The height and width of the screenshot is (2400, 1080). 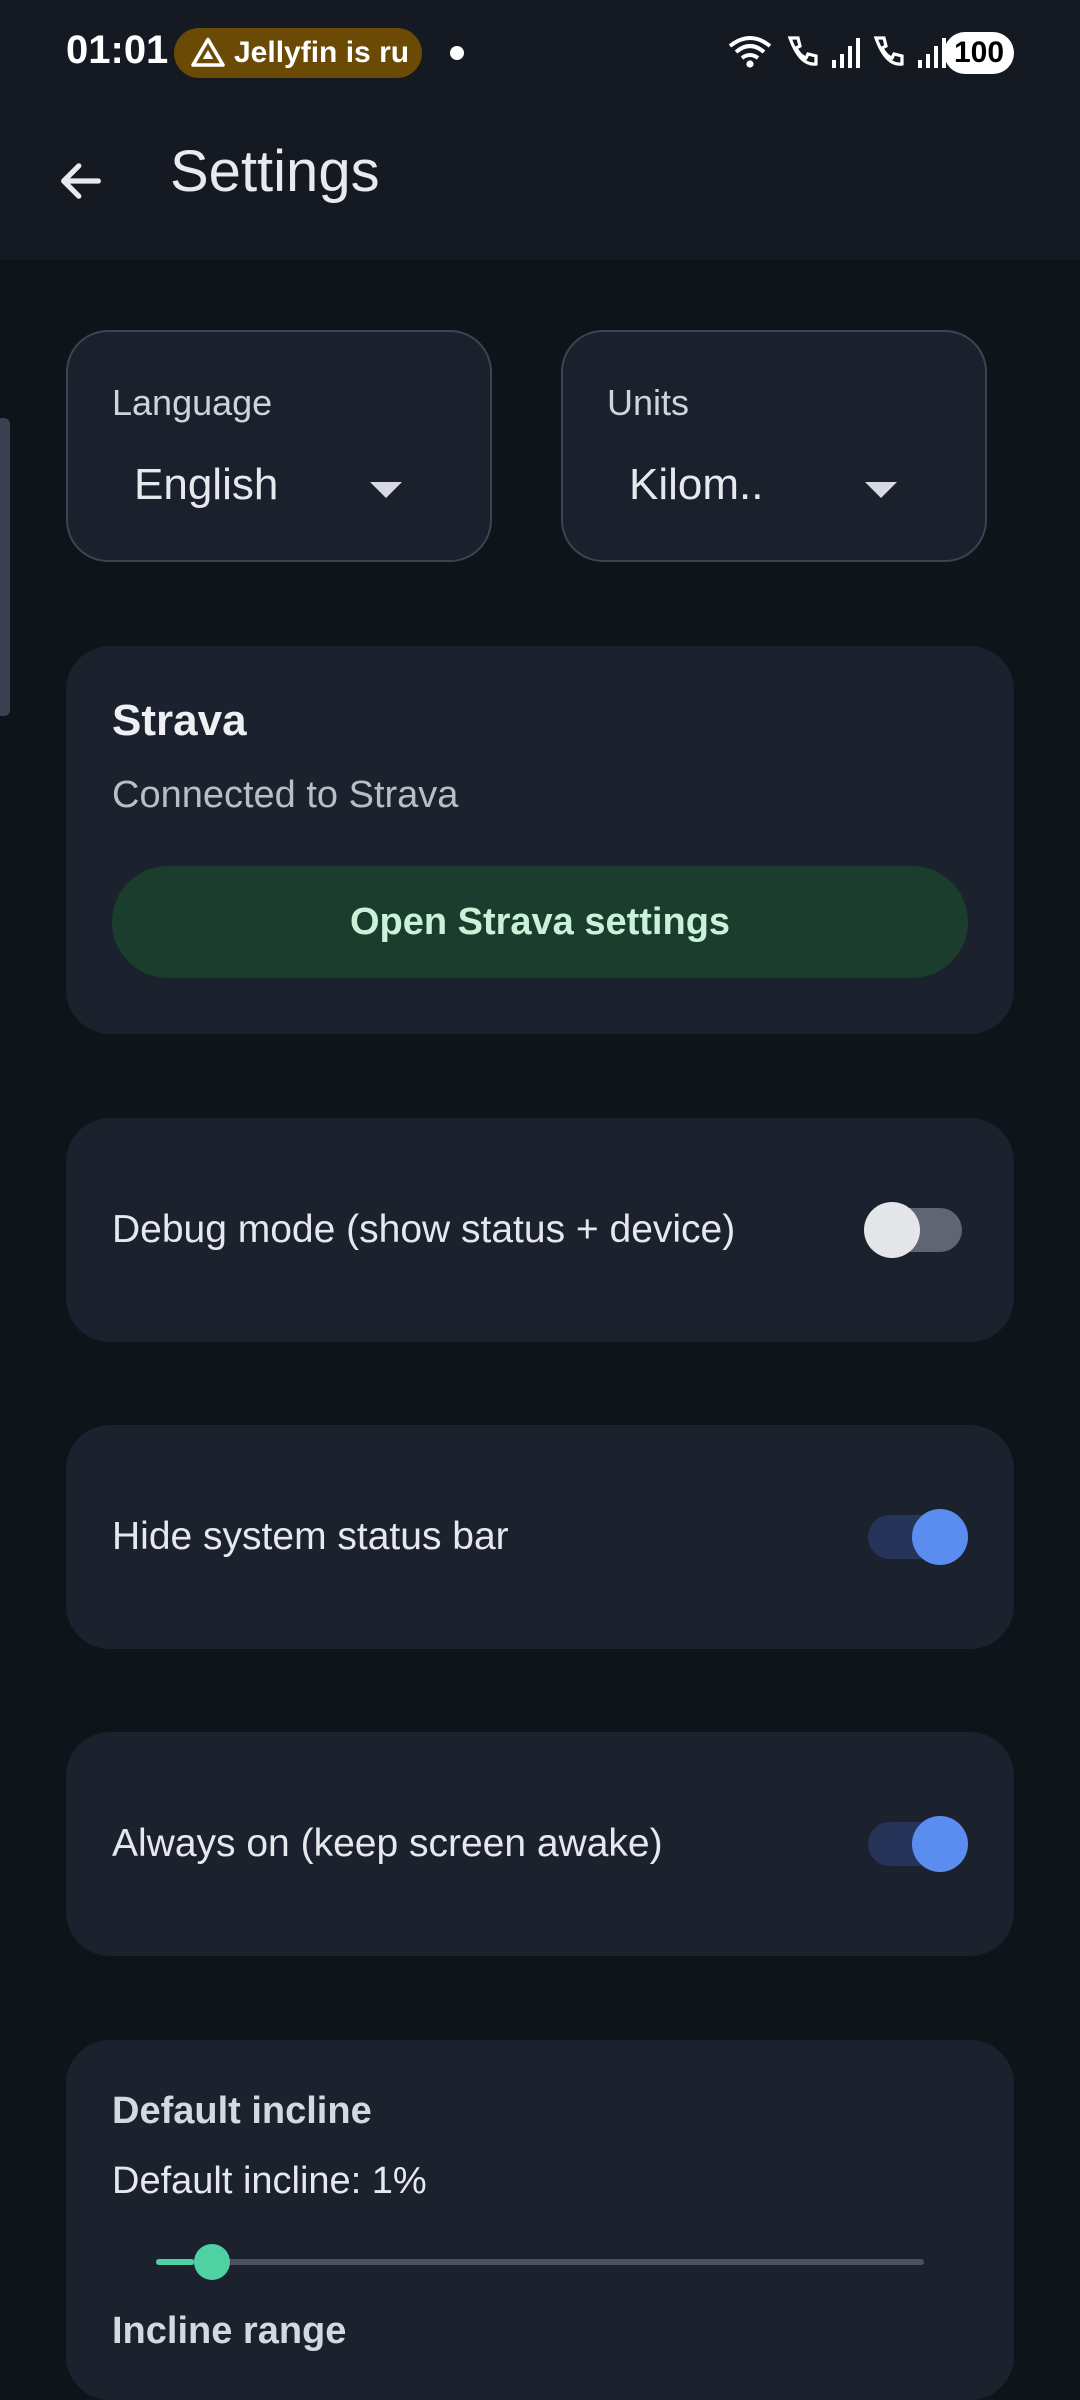 What do you see at coordinates (5, 567) in the screenshot?
I see `edge-scroll-indicator` at bounding box center [5, 567].